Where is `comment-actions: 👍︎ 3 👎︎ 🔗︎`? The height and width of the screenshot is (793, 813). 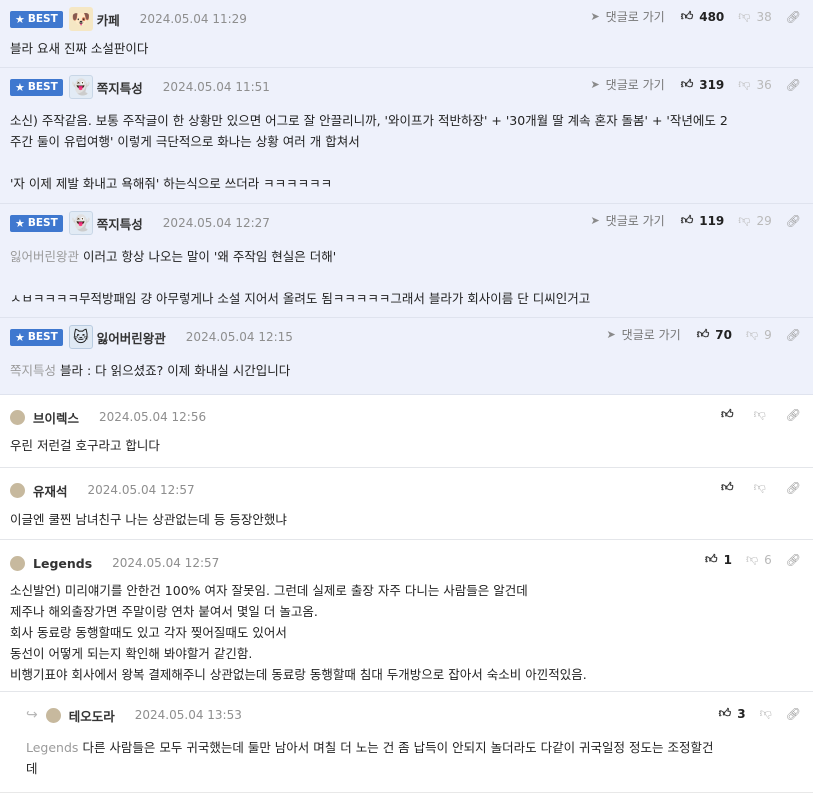 comment-actions: 👍︎ 3 👎︎ 🔗︎ is located at coordinates (760, 713).